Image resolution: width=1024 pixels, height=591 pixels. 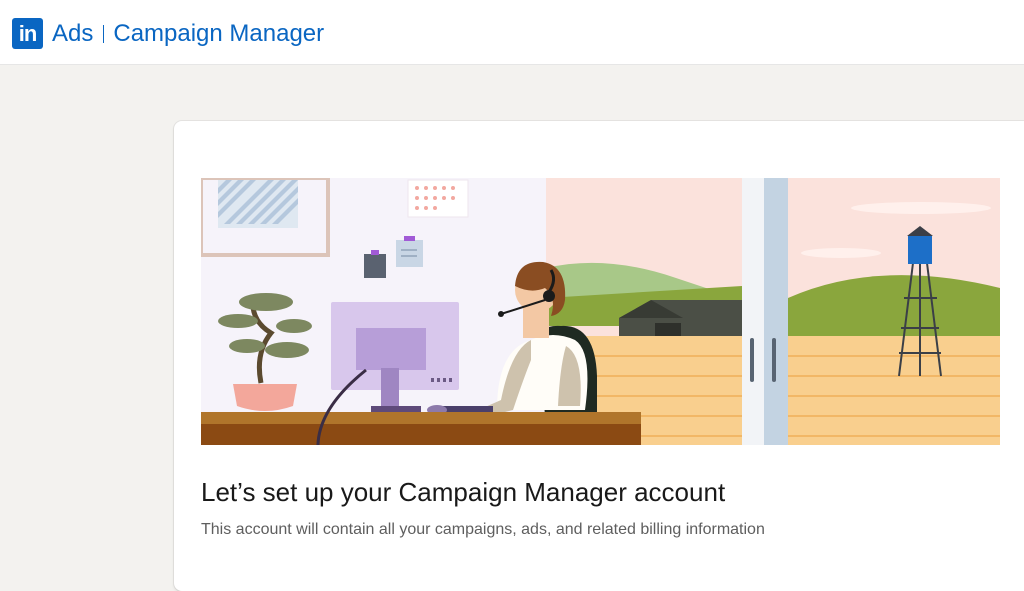 I want to click on brand-campaign-manager-label: Campaign Manager, so click(x=219, y=33).